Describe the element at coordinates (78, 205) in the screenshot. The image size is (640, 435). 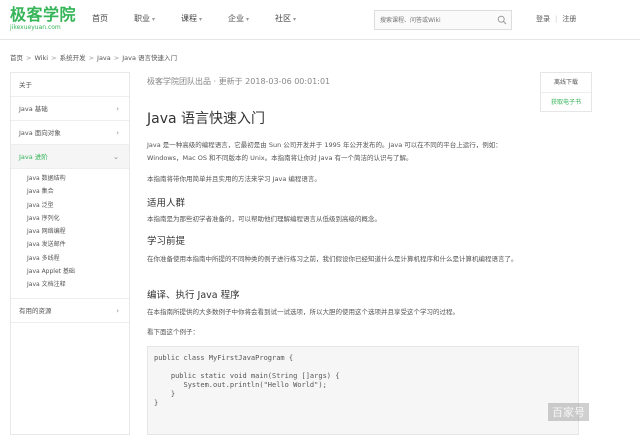
I see `sidebar-subitem: Java 泛型` at that location.